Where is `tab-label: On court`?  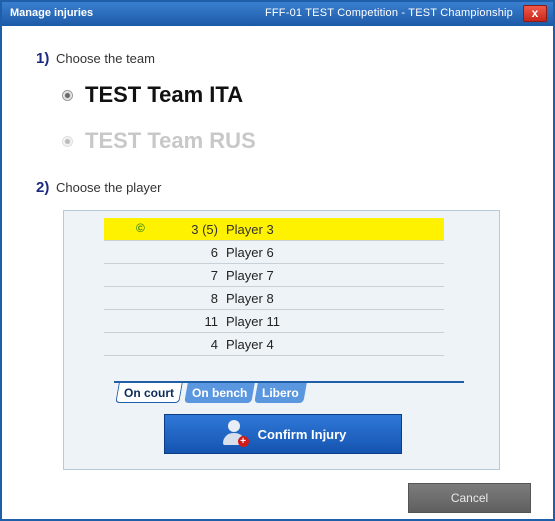
tab-label: On court is located at coordinates (149, 393).